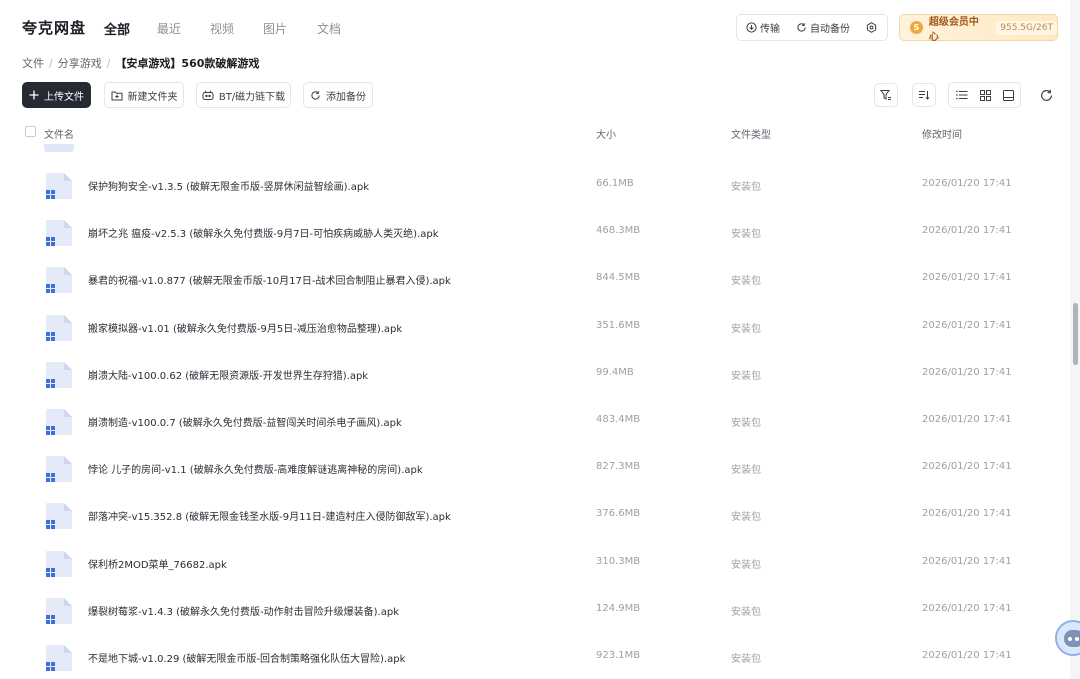 The image size is (1080, 679). Describe the element at coordinates (187, 63) in the screenshot. I see `breadcrumb-current-folder: 【安卓游戏】560款破解游戏` at that location.